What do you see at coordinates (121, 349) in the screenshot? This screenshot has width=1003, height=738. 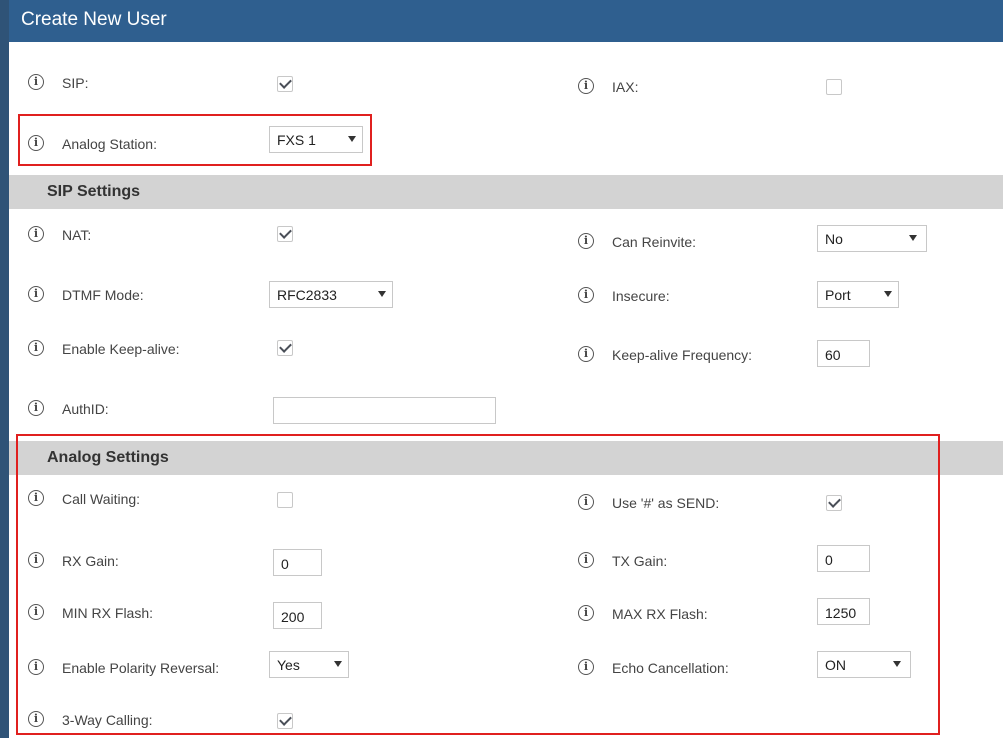 I see `keep-alive-label: Enable Keep-alive:` at bounding box center [121, 349].